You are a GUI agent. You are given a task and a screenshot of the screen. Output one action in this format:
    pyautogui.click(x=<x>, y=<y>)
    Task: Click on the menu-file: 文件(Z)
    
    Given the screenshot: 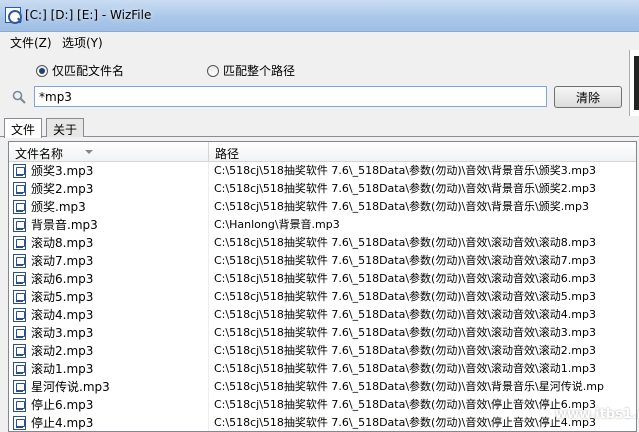 What is the action you would take?
    pyautogui.click(x=31, y=42)
    